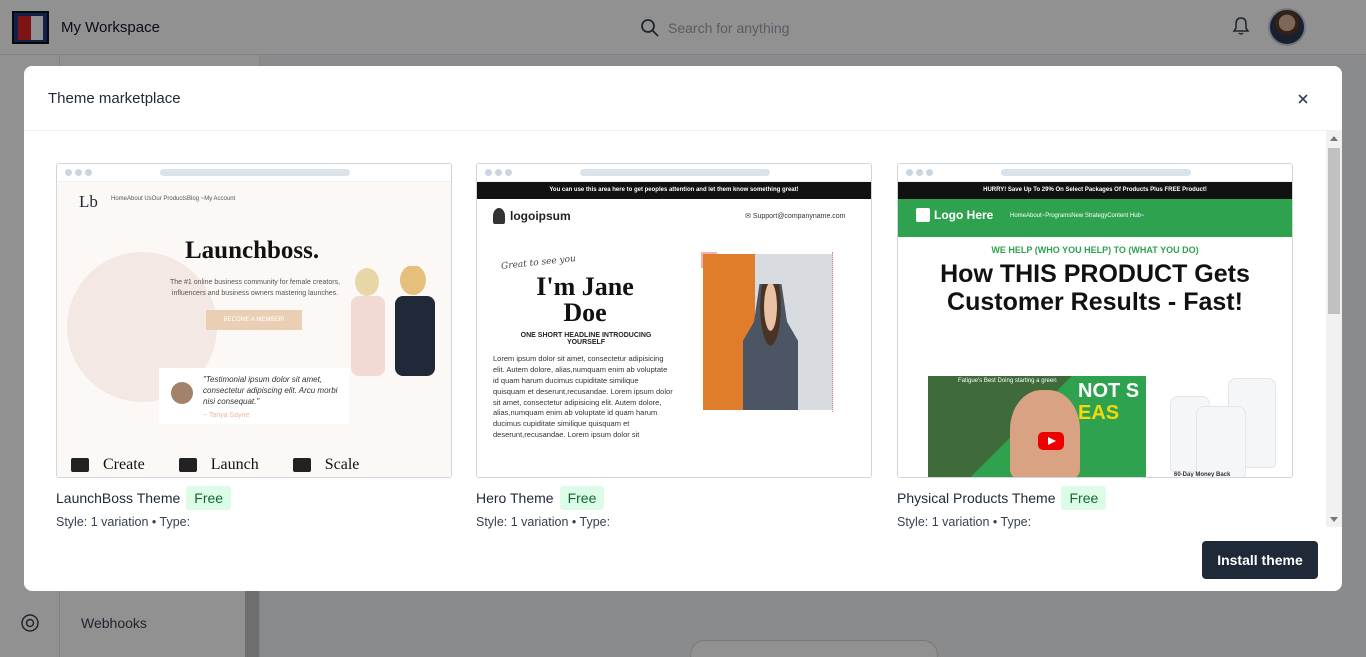 The height and width of the screenshot is (657, 1366). What do you see at coordinates (768, 332) in the screenshot?
I see `preview-photo` at bounding box center [768, 332].